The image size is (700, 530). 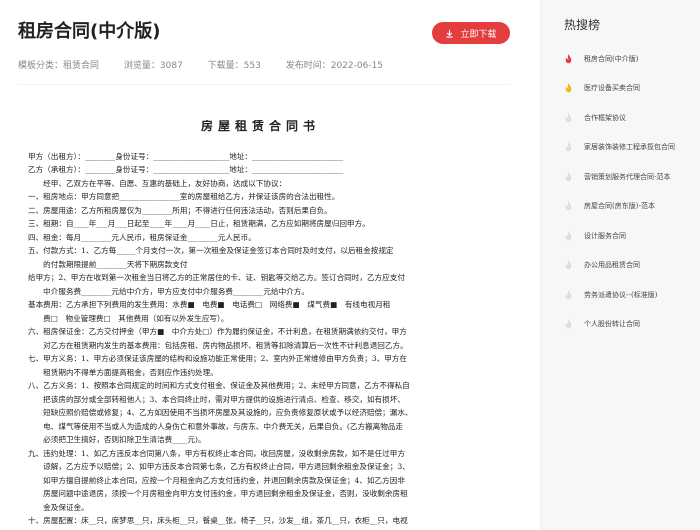 What do you see at coordinates (627, 176) in the screenshot?
I see `hot-search-label: 营销策划服务代理合同-范本` at bounding box center [627, 176].